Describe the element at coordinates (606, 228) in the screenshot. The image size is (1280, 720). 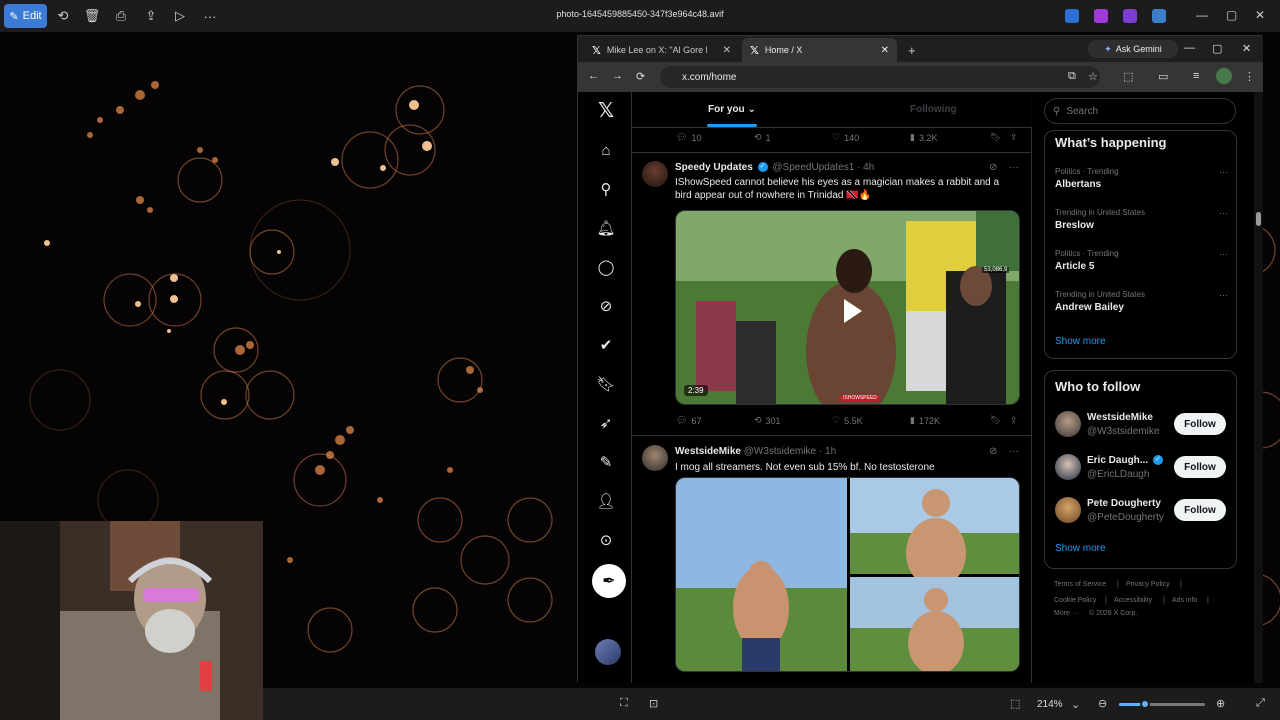
I see `notifications-icon: 🔔︎` at that location.